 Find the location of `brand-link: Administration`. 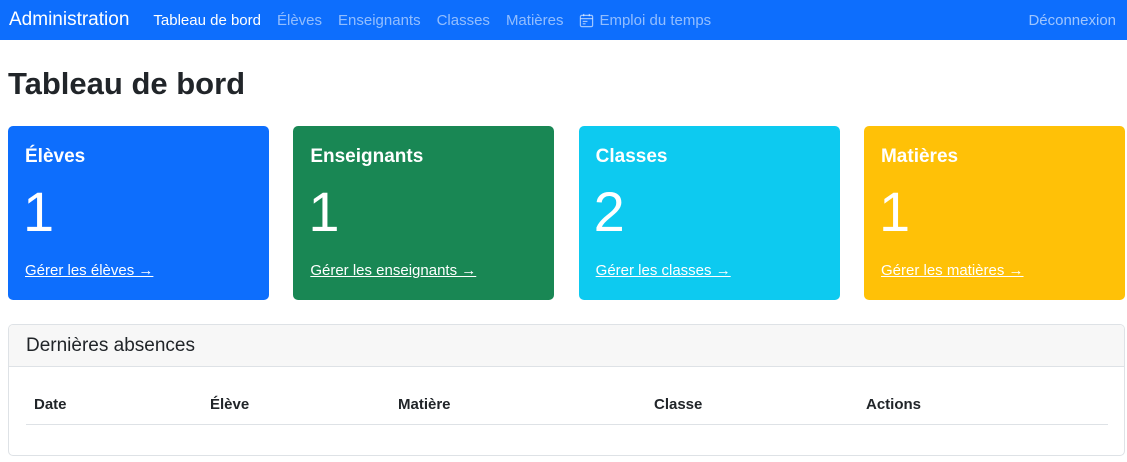

brand-link: Administration is located at coordinates (69, 20).